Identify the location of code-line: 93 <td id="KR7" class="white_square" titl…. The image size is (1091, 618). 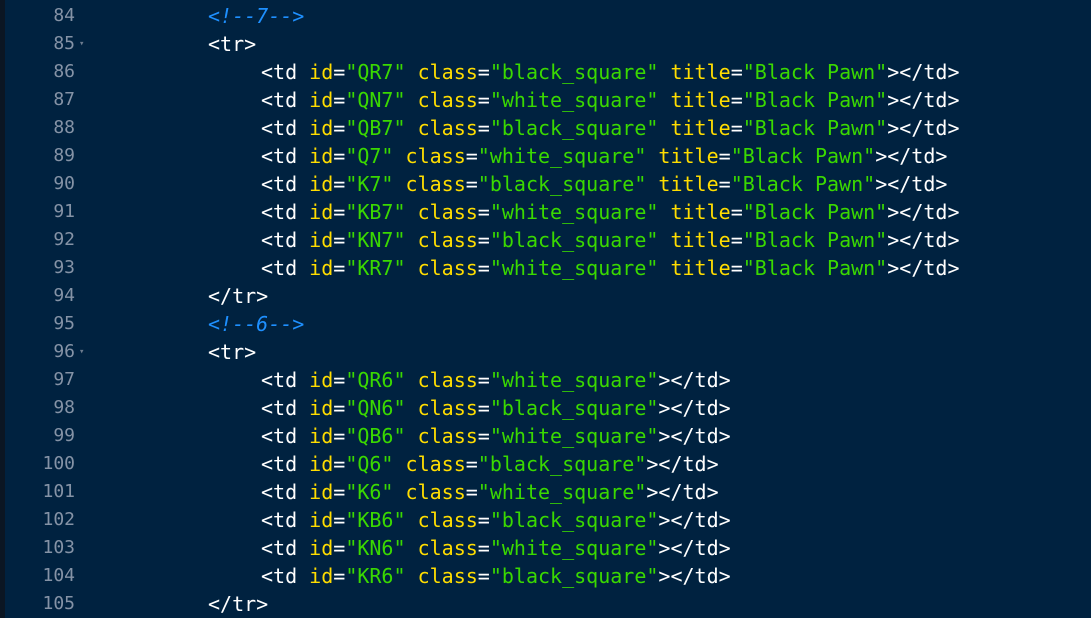
(545, 268).